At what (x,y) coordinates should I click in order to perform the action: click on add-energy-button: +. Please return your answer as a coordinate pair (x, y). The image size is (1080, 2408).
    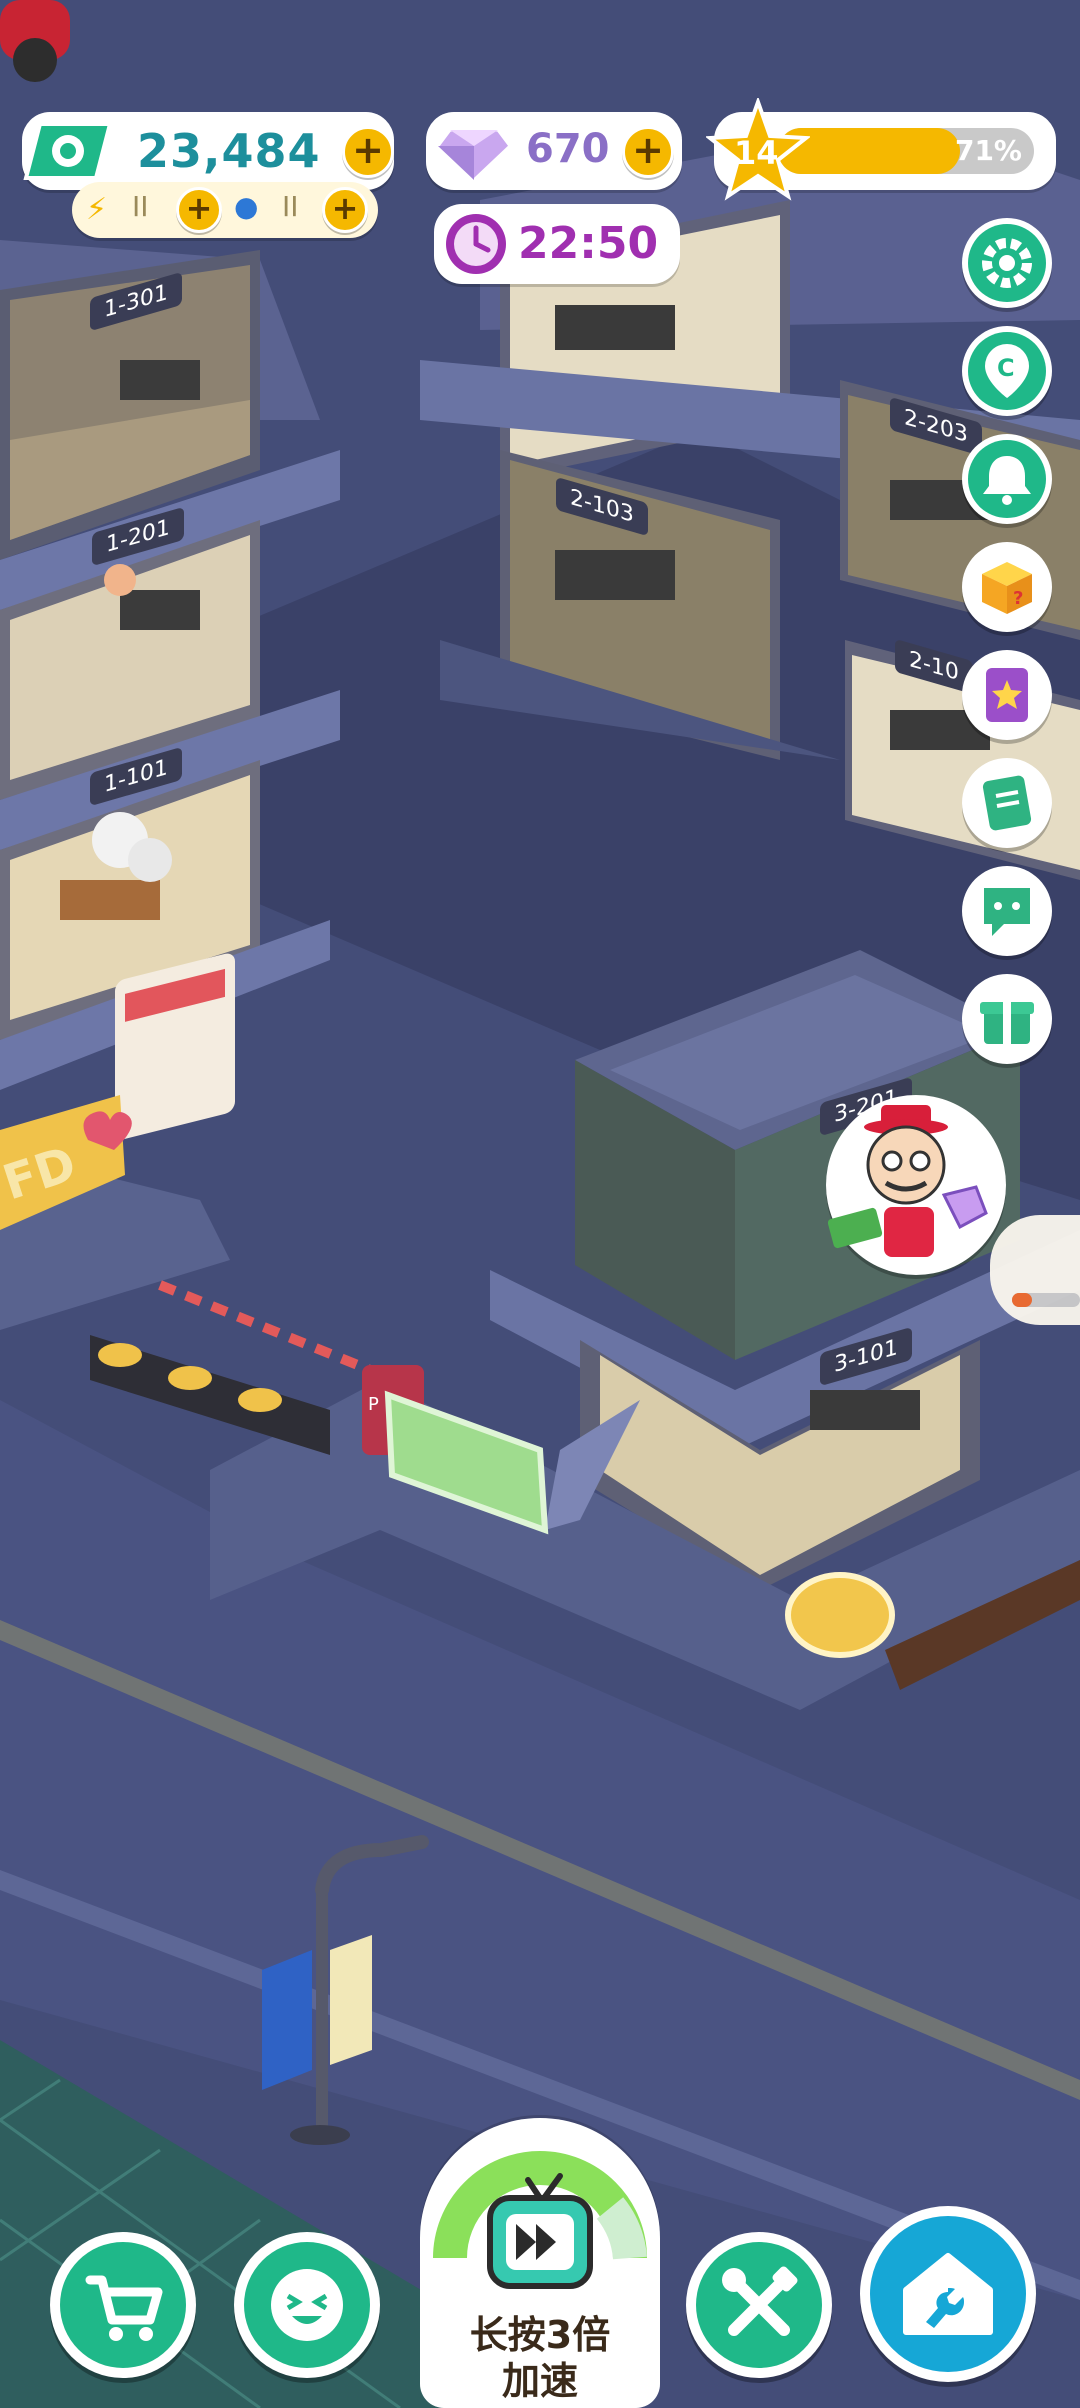
    Looking at the image, I should click on (199, 210).